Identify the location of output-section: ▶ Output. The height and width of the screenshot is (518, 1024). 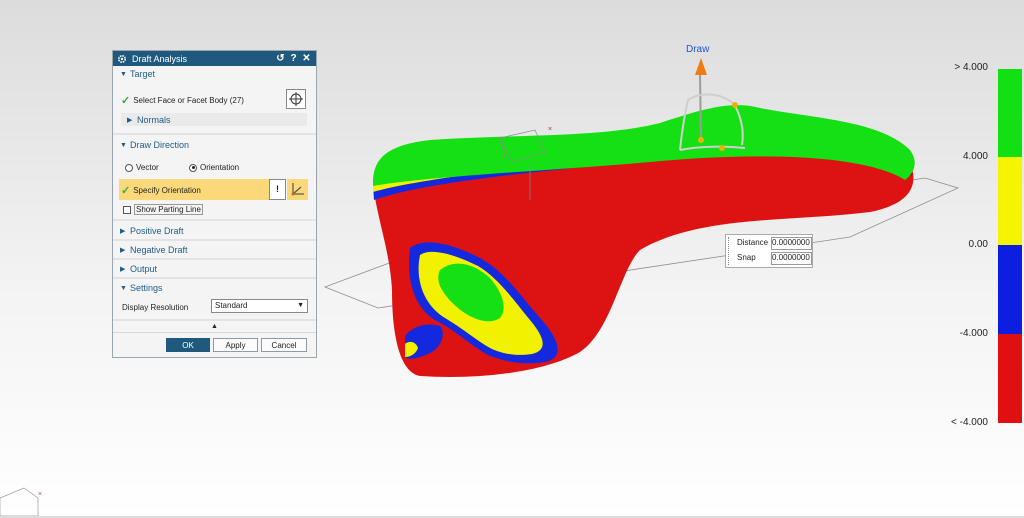
(214, 269).